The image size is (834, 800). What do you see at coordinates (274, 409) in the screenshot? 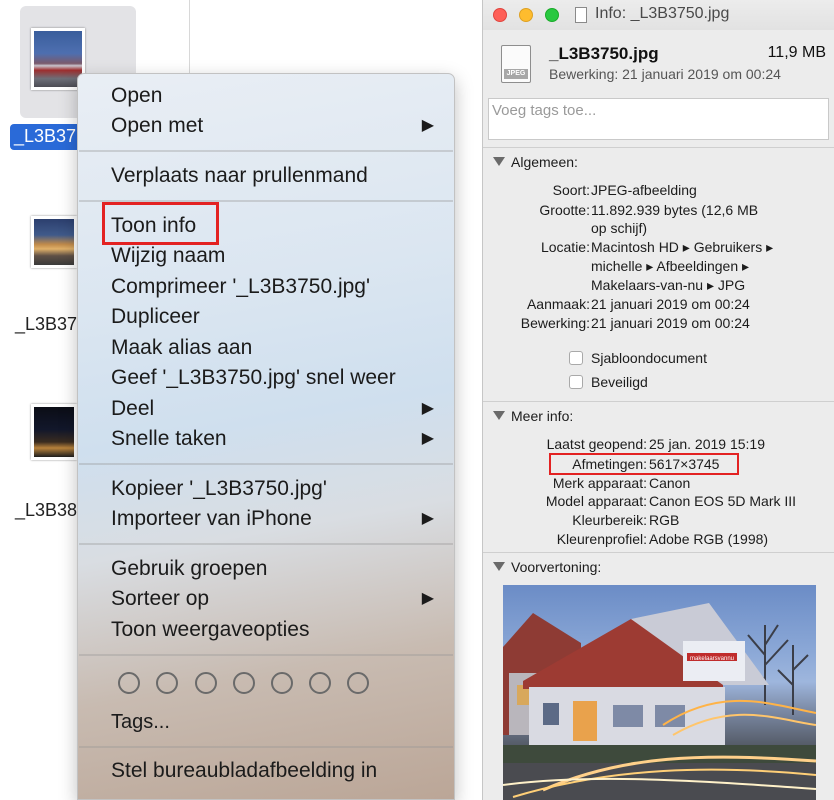
I see `menu-item-share: Deel ▶` at bounding box center [274, 409].